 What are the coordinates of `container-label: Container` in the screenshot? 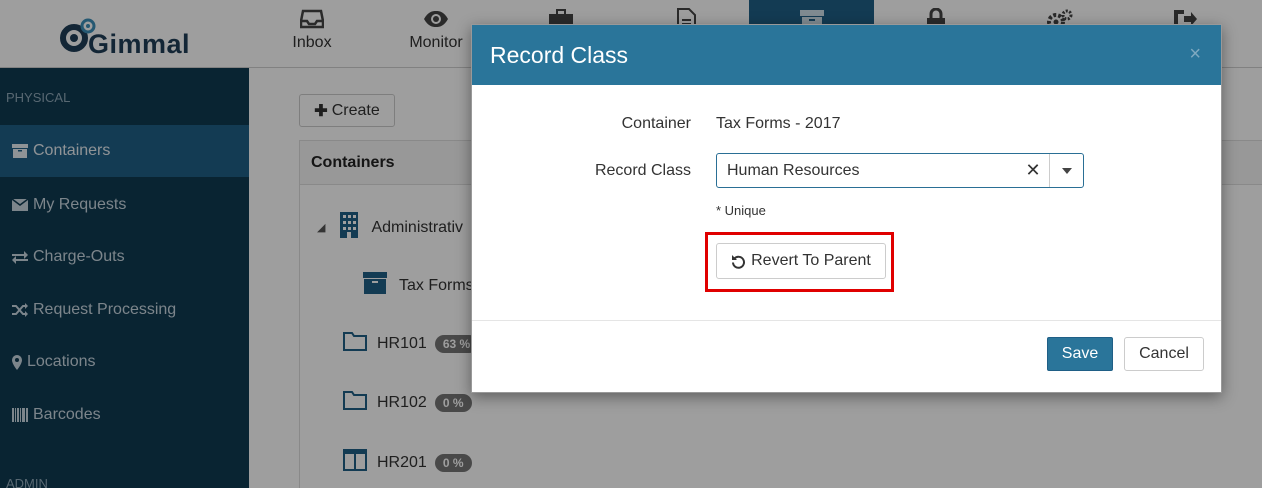 It's located at (656, 123).